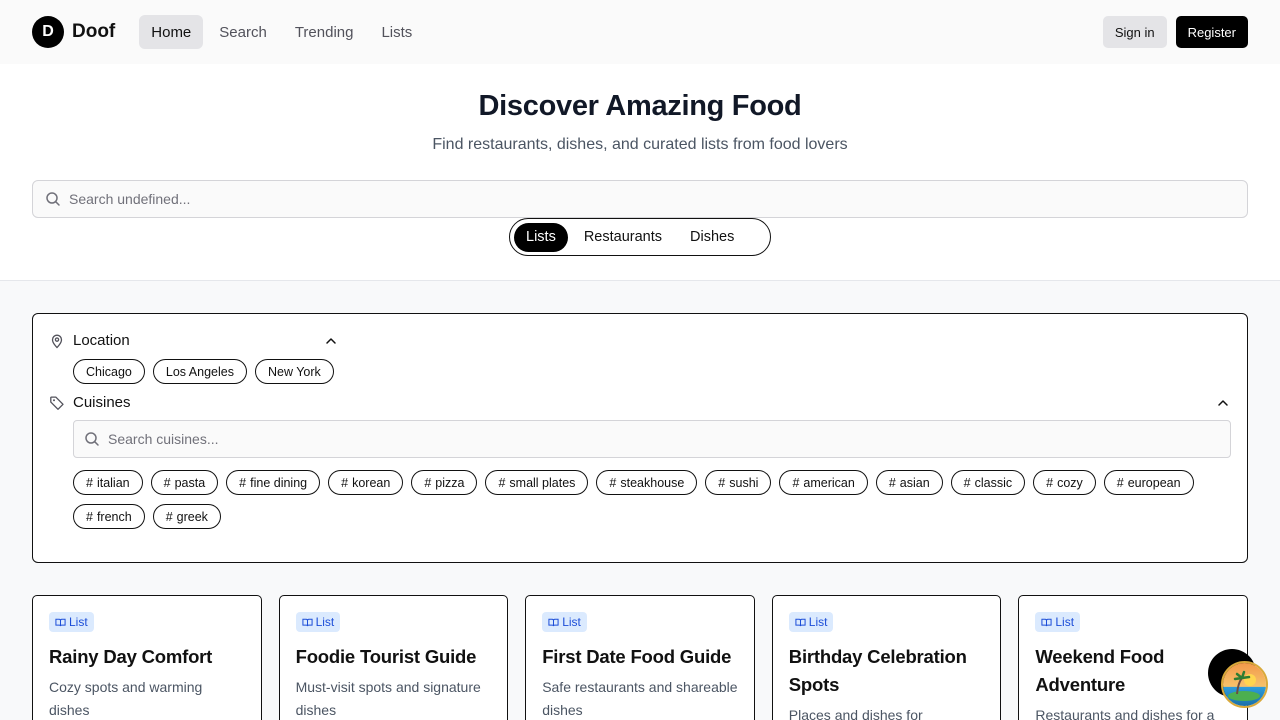 This screenshot has width=1280, height=720. Describe the element at coordinates (57, 341) in the screenshot. I see `map-pin-icon` at that location.